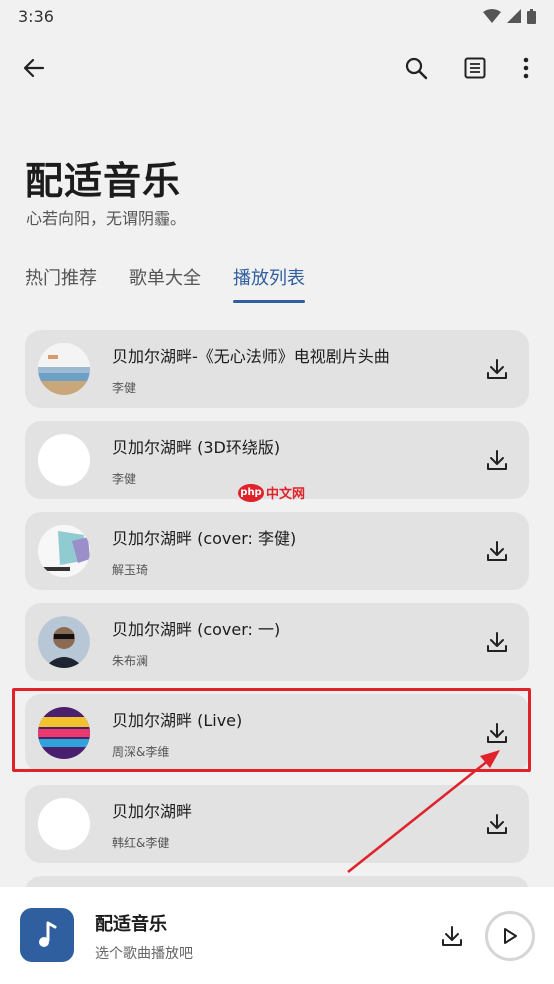  Describe the element at coordinates (251, 492) in the screenshot. I see `watermark-php: php` at that location.